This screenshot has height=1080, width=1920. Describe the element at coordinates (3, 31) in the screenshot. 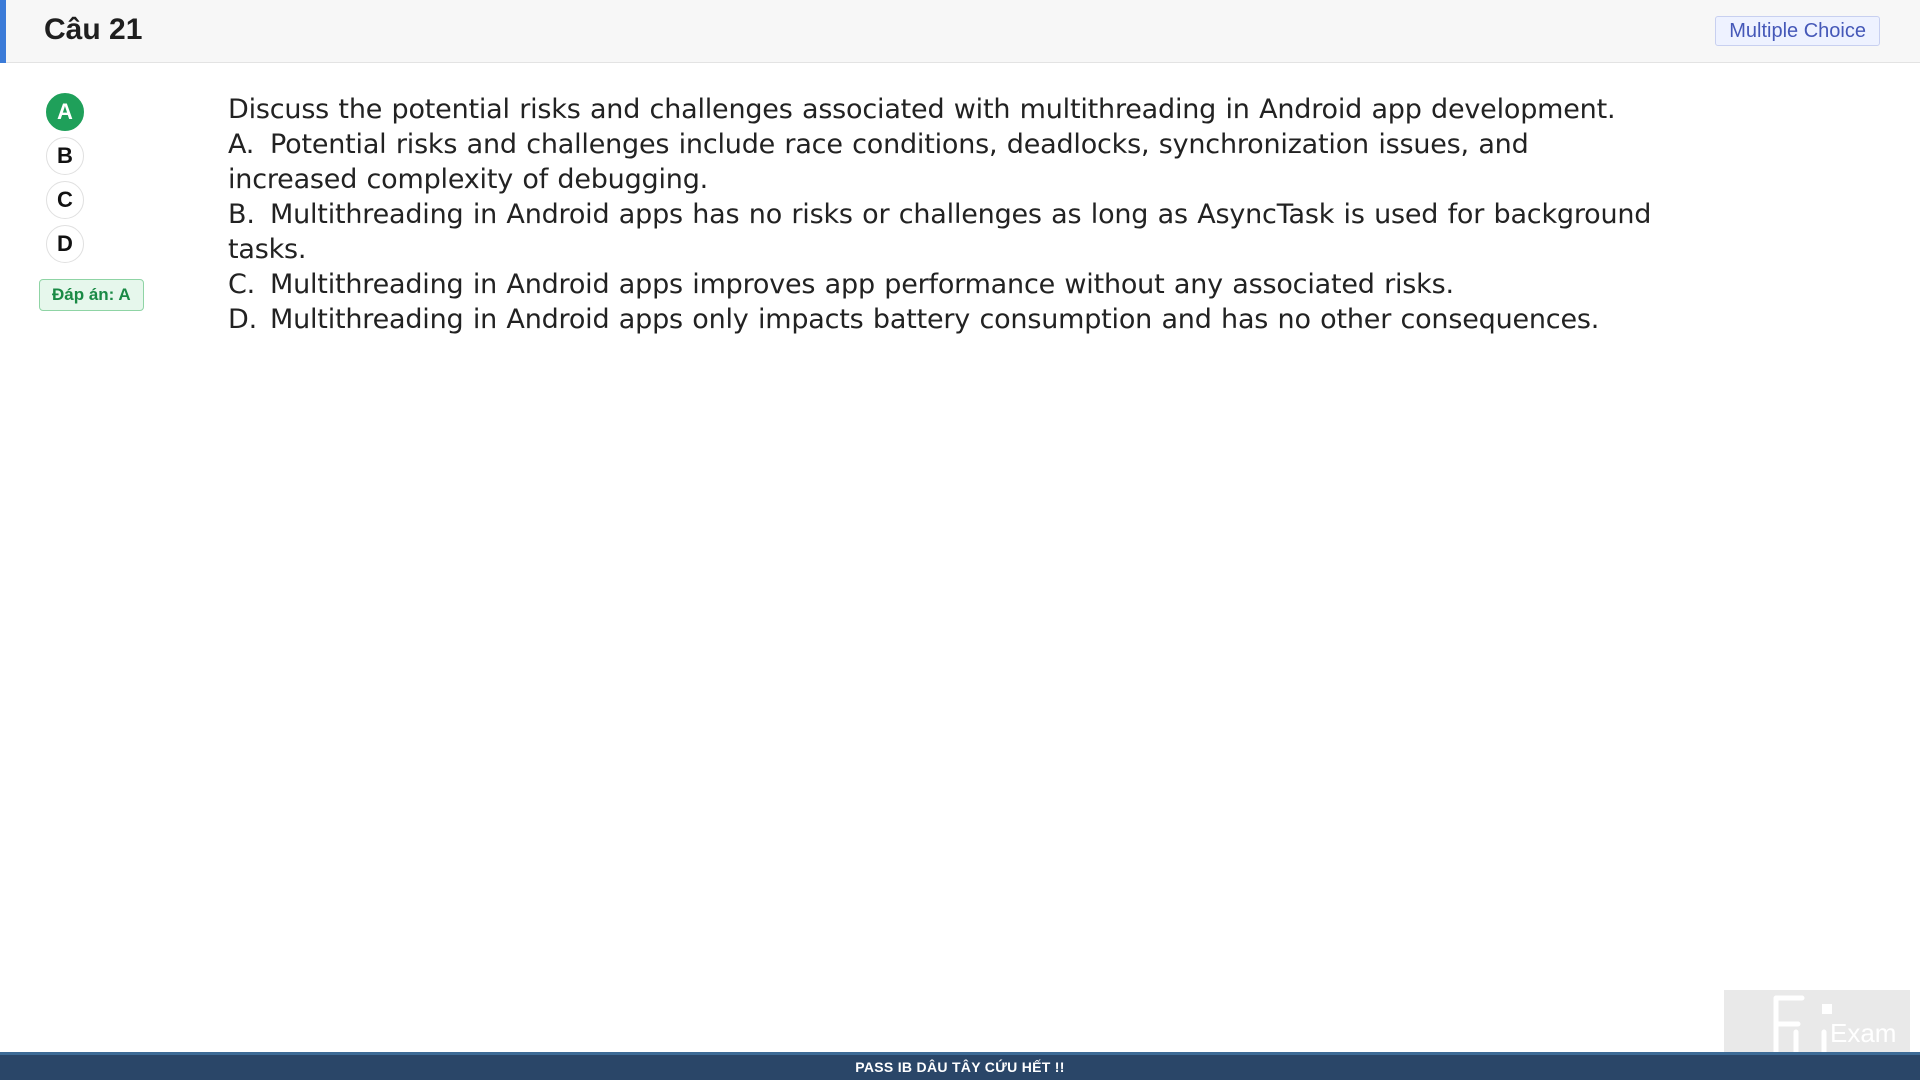

I see `header-accent-bar` at that location.